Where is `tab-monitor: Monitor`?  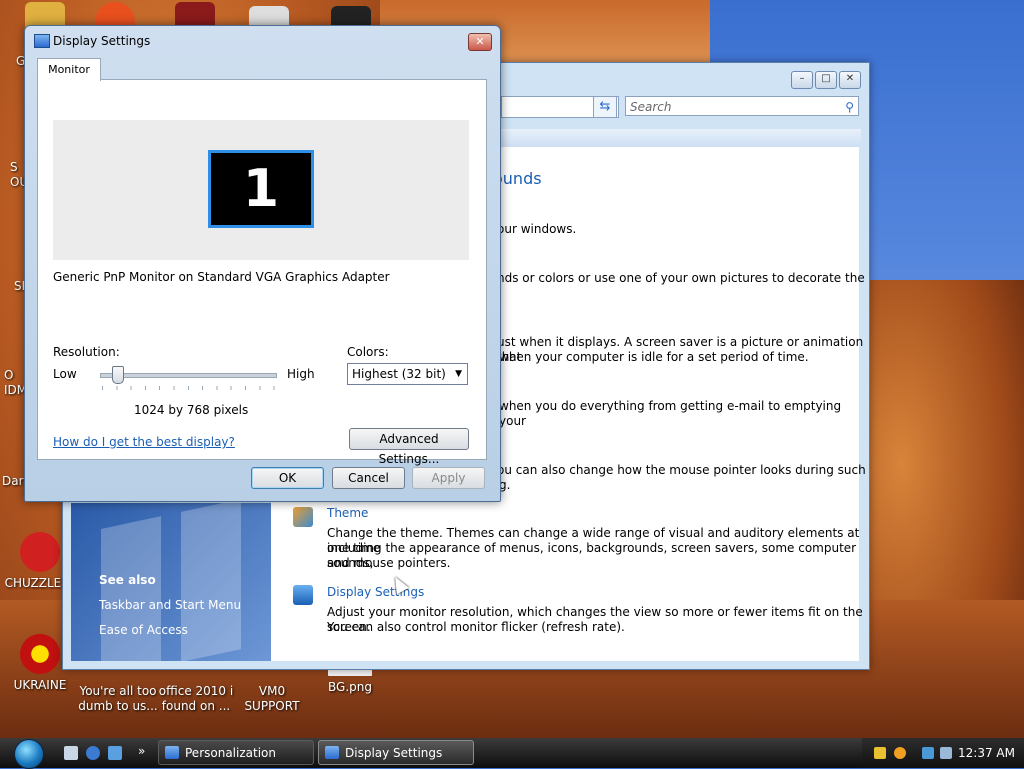
tab-monitor: Monitor is located at coordinates (69, 69).